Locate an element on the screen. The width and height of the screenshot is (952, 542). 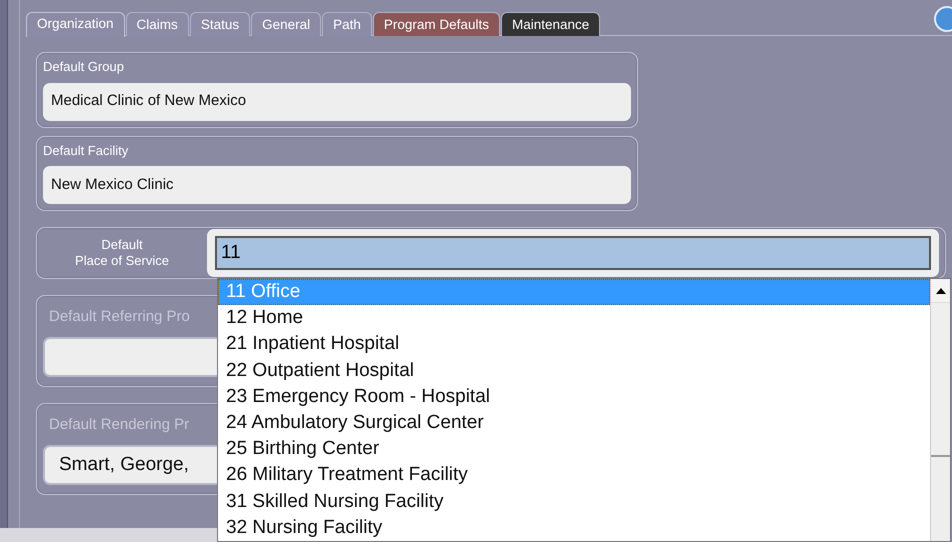
dropdown-option: 25 Birthing Center is located at coordinates (574, 449).